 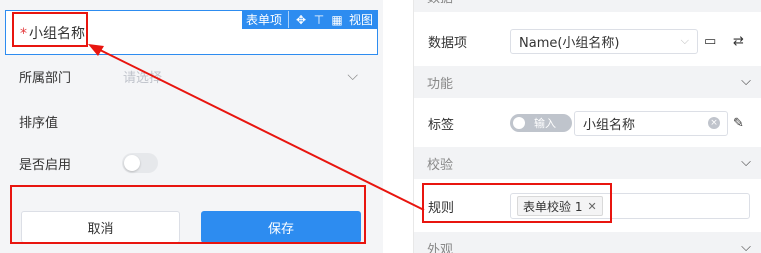 I want to click on data-item-row: 数据项 Name(小组名称) ⌵ ▭ ⇄, so click(x=587, y=41).